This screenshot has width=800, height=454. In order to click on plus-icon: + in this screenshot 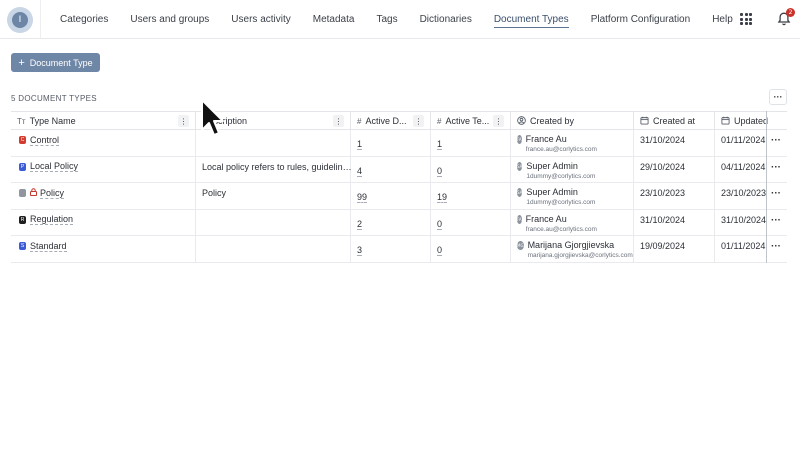, I will do `click(21, 62)`.